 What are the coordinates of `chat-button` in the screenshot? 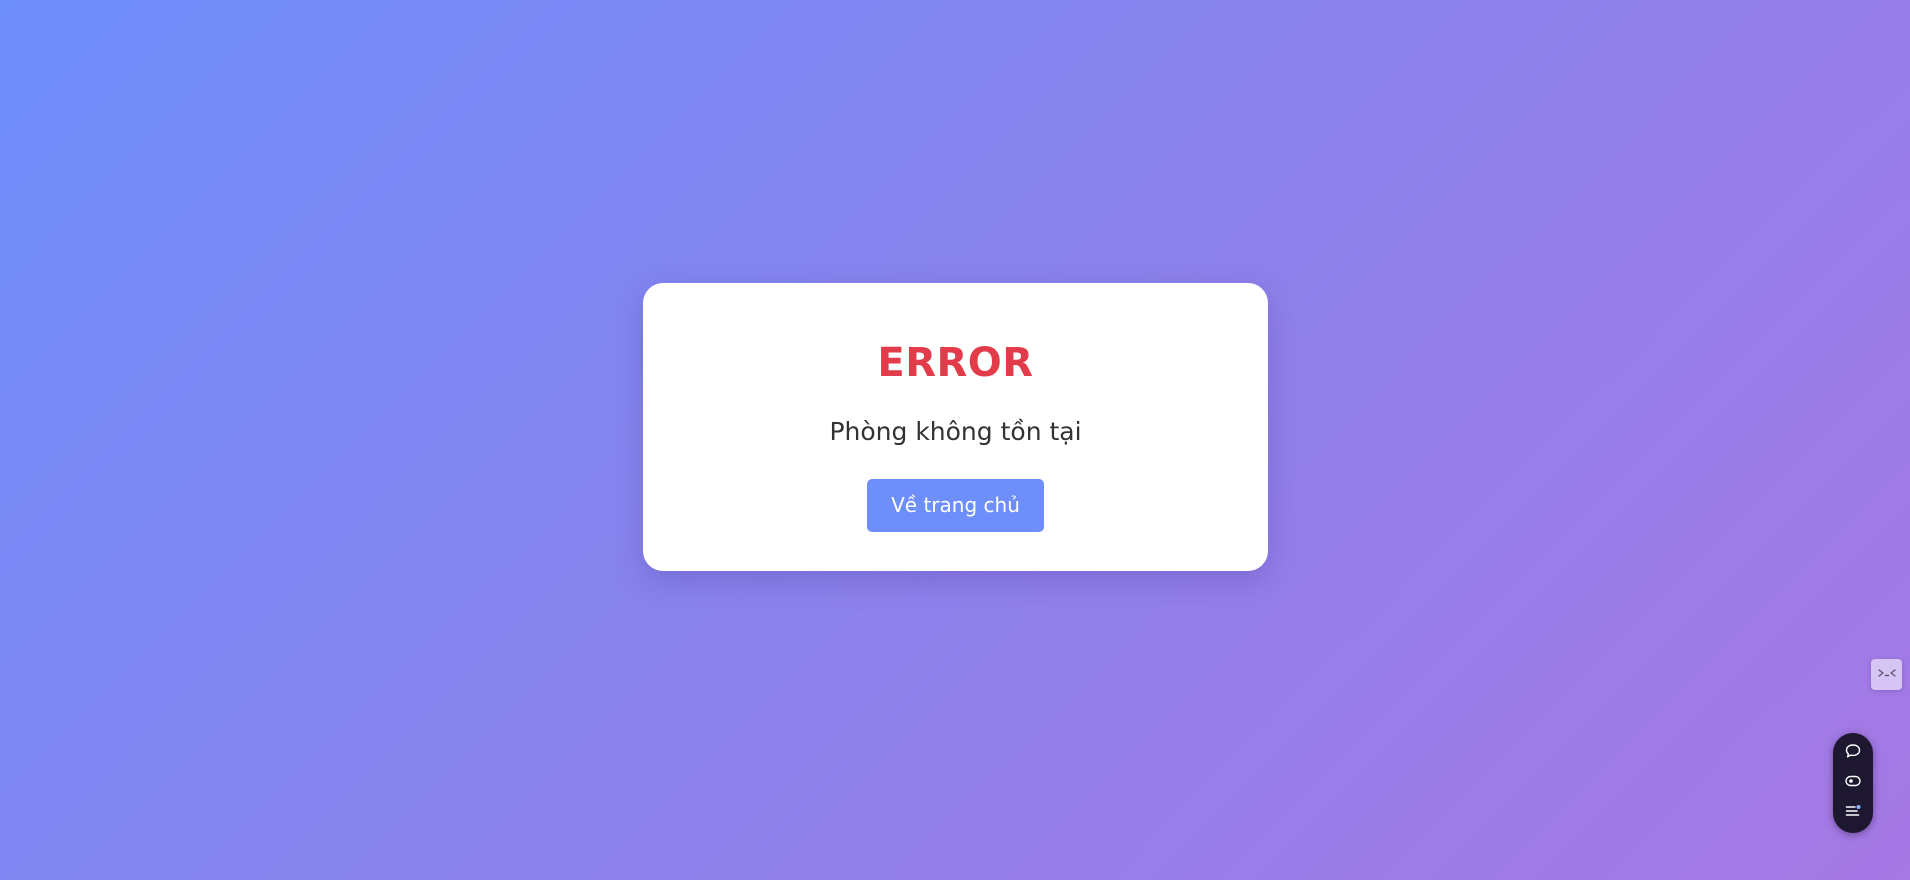 It's located at (1853, 753).